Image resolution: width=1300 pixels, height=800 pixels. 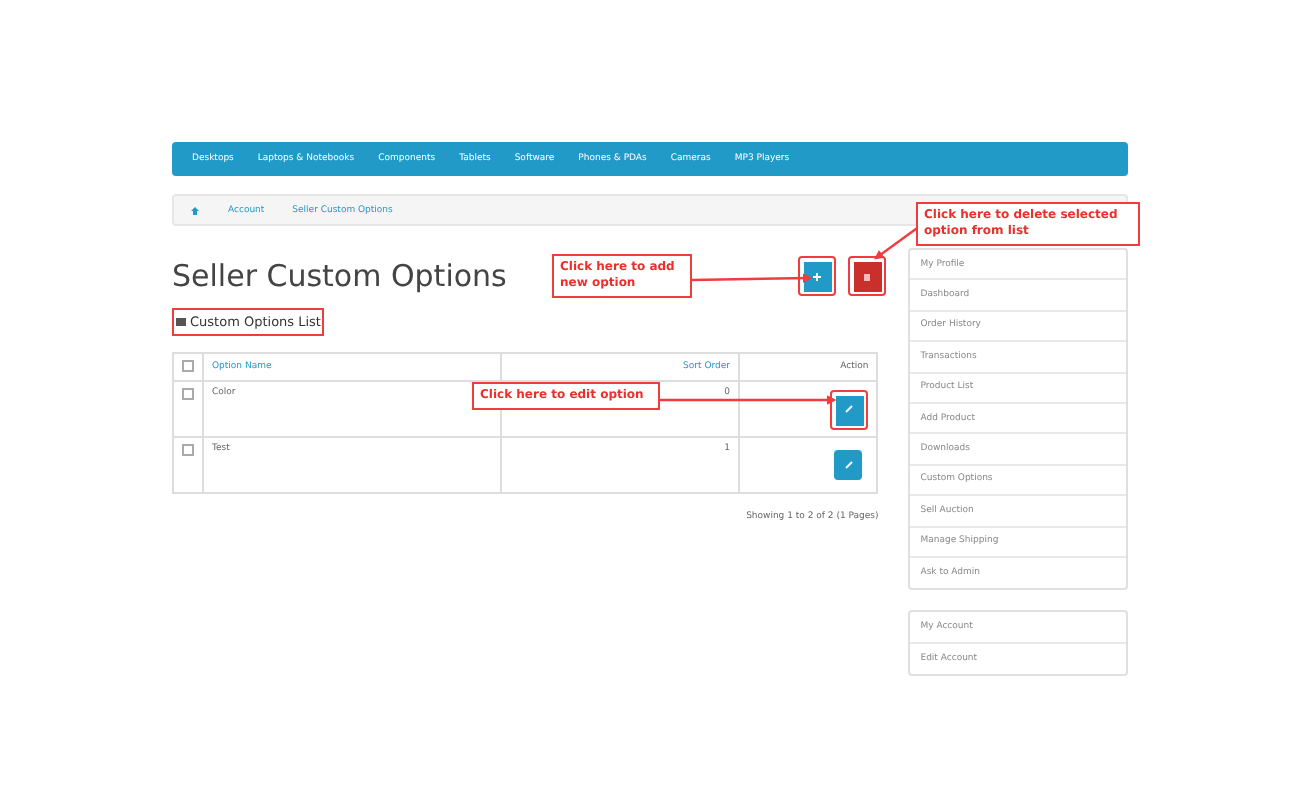 I want to click on page-title: Seller Custom Options, so click(x=339, y=276).